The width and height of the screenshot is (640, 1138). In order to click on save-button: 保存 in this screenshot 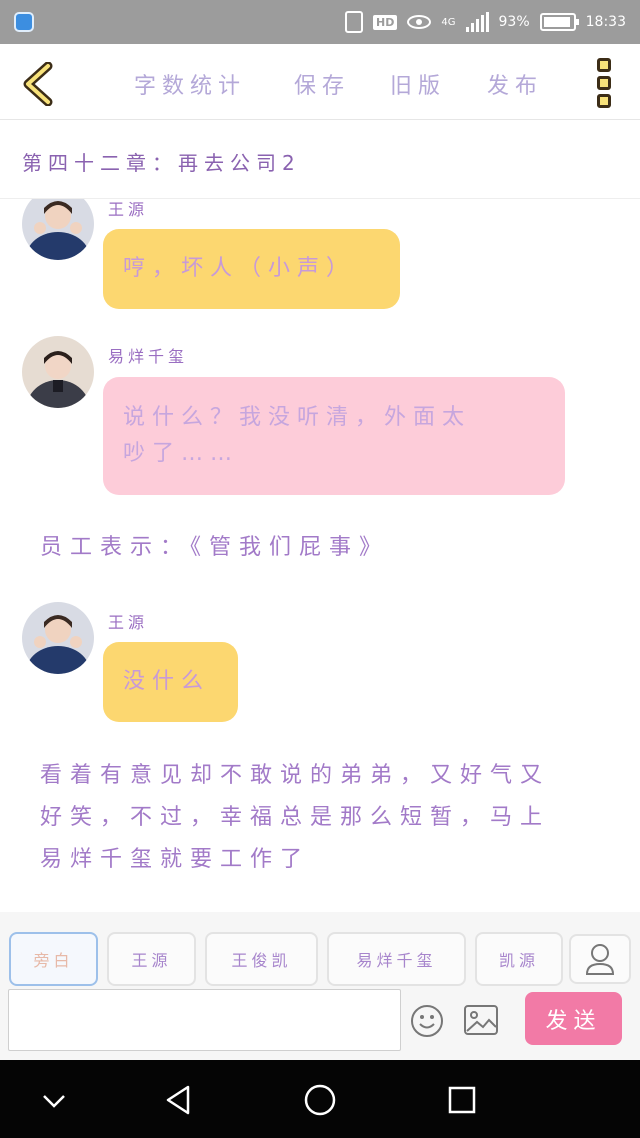, I will do `click(322, 84)`.